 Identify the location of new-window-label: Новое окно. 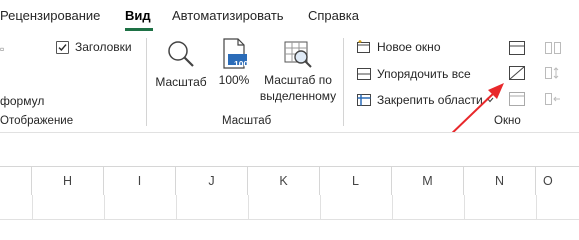
(409, 47).